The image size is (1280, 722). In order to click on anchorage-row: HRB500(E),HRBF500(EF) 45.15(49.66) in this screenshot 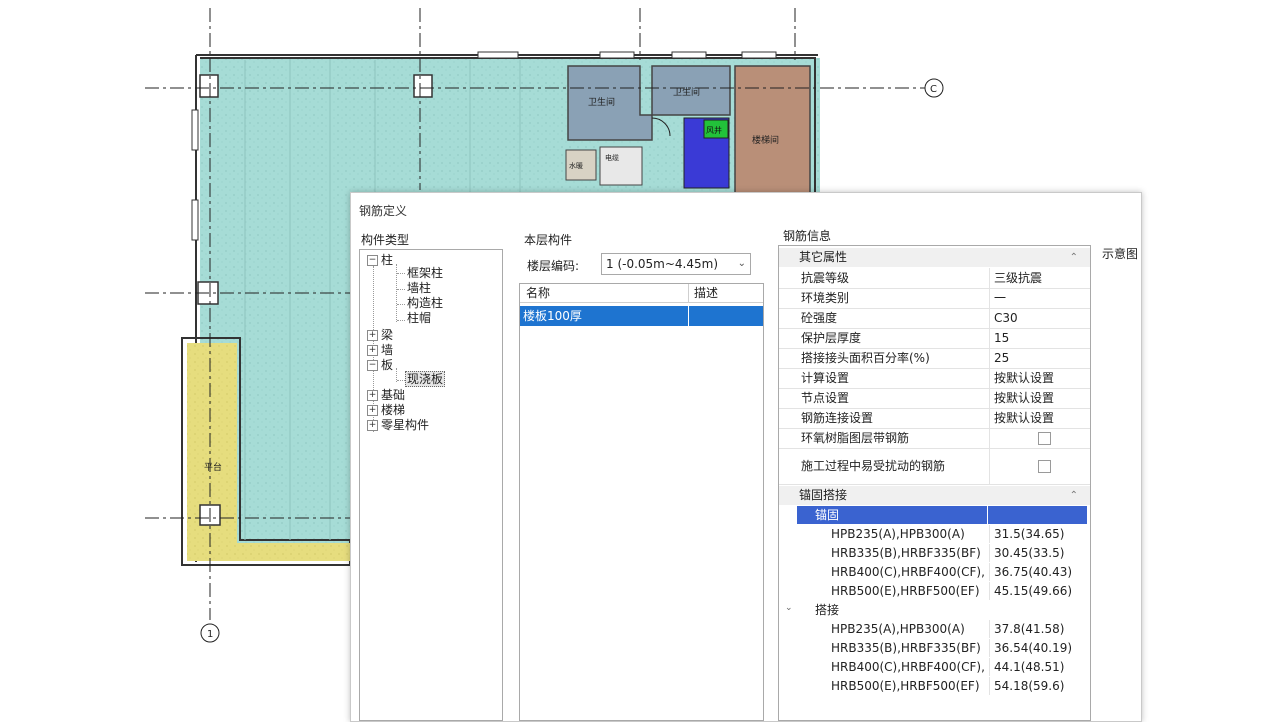, I will do `click(934, 591)`.